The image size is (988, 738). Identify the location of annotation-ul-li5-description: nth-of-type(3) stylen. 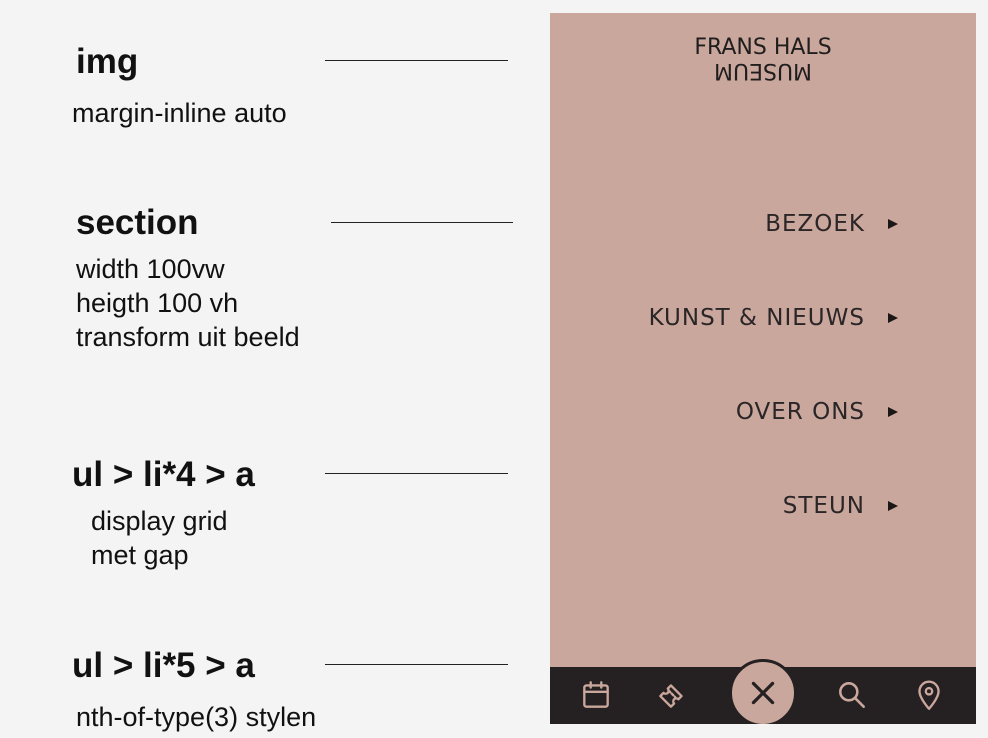
(196, 717).